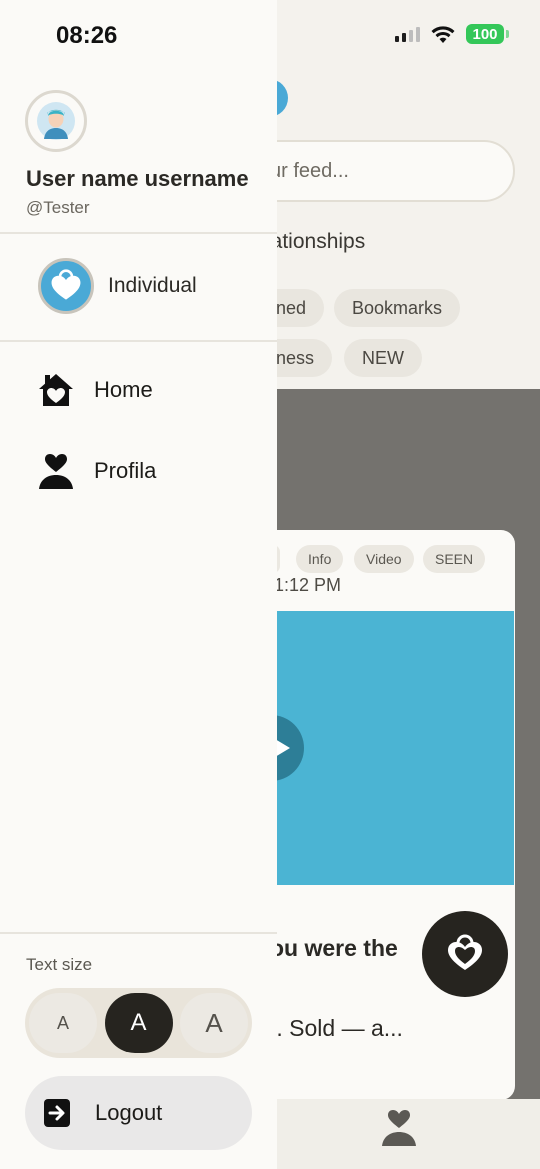 Image resolution: width=540 pixels, height=1169 pixels. I want to click on filter-chip-new: NEW, so click(383, 358).